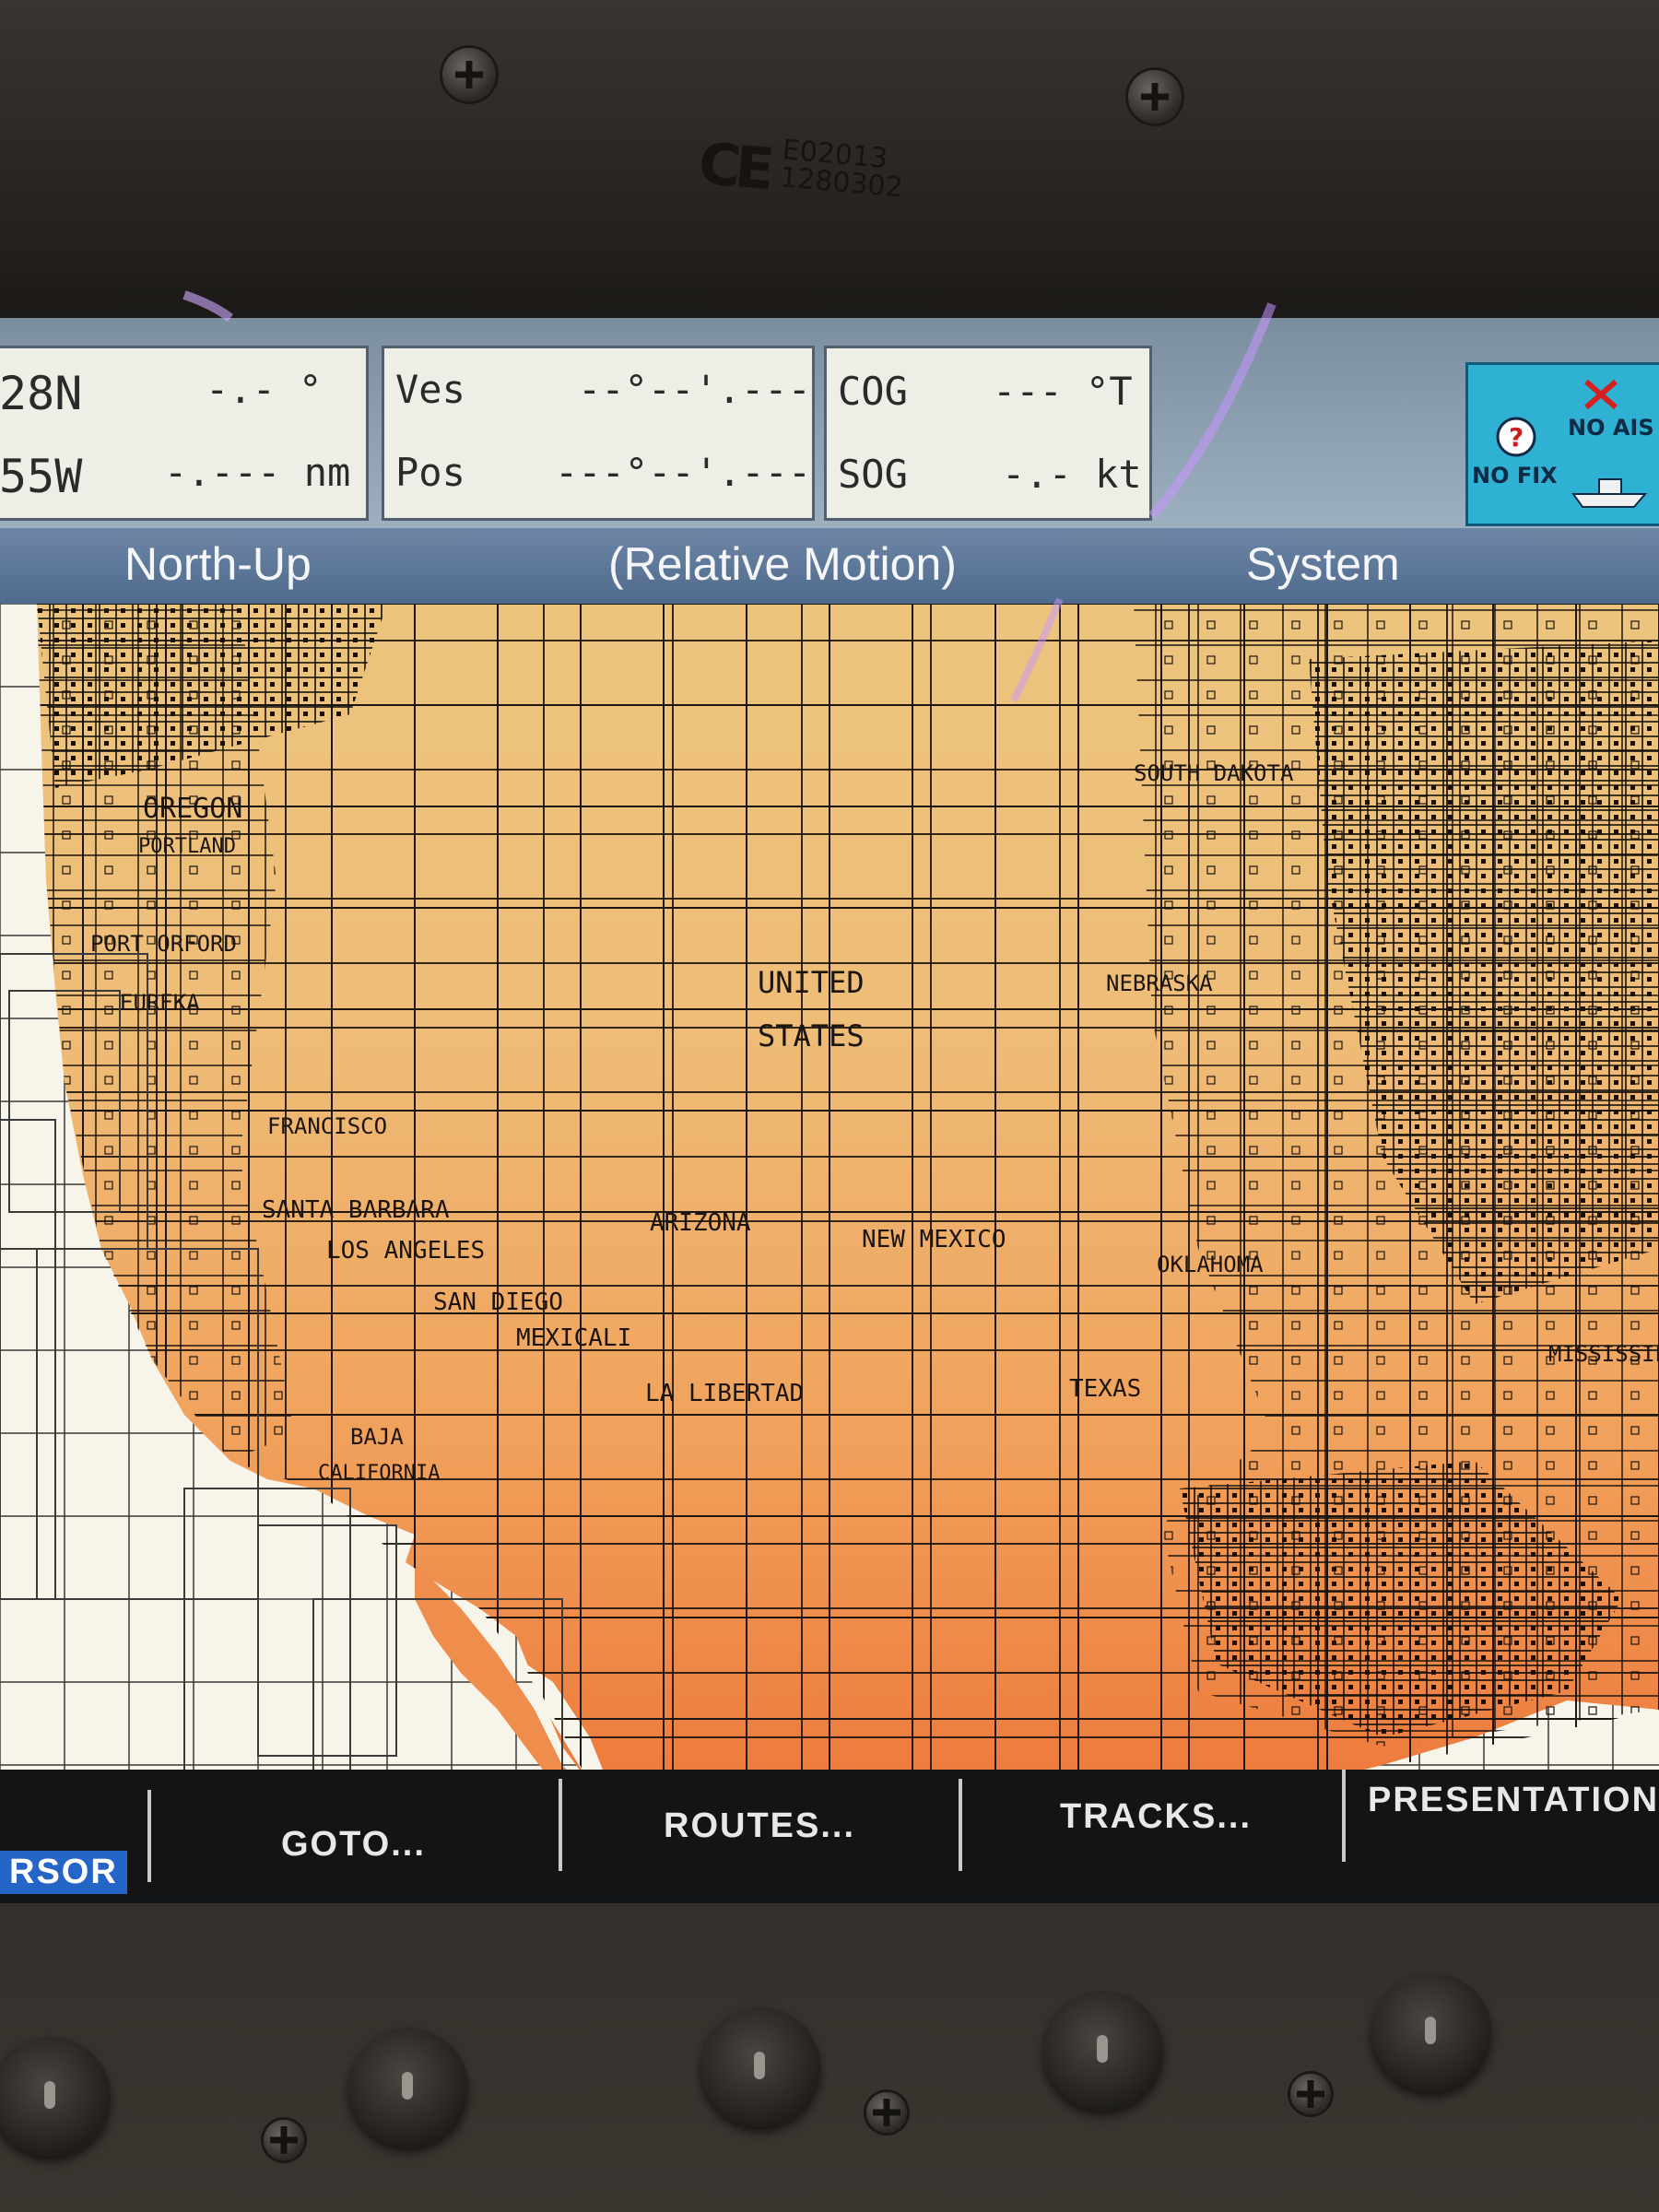 The width and height of the screenshot is (1659, 2212). I want to click on label-port-orford: PORT ORFORD, so click(163, 944).